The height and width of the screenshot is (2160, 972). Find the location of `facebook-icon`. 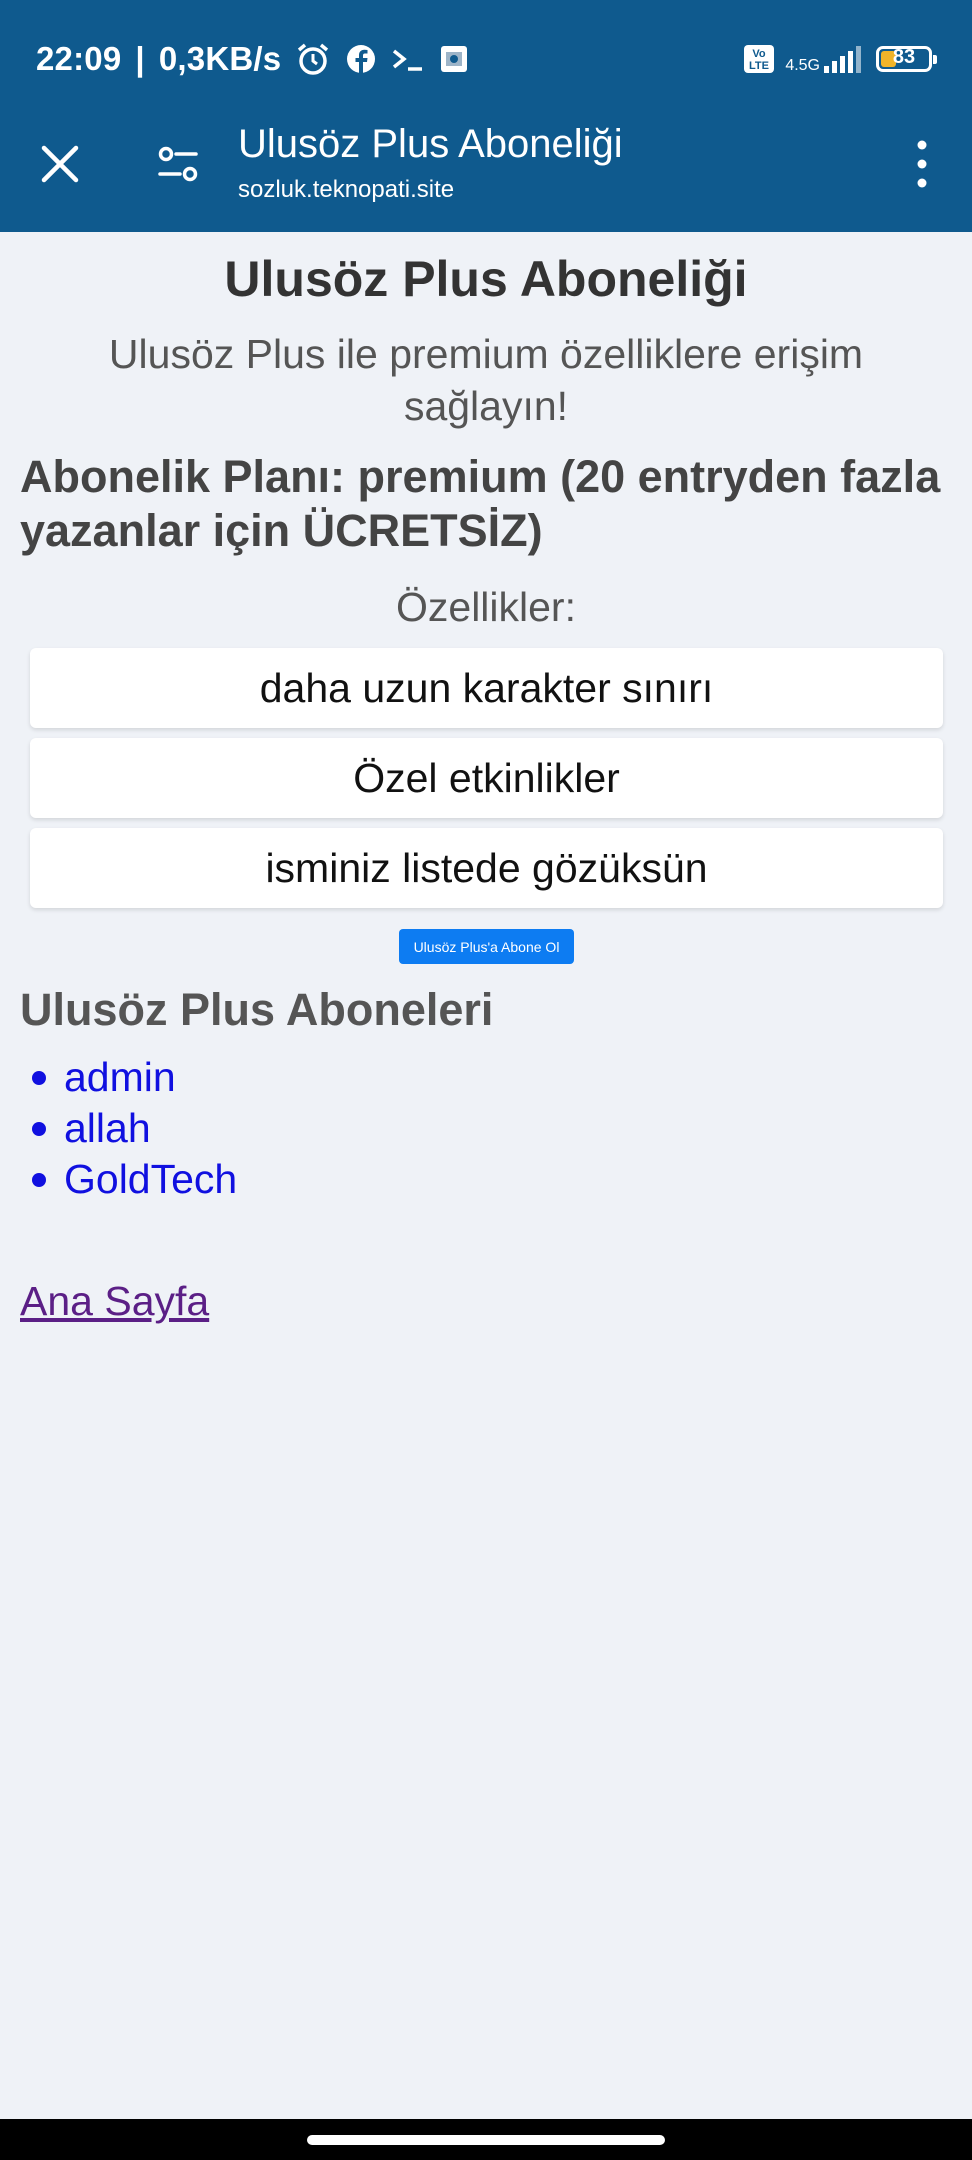

facebook-icon is located at coordinates (361, 59).